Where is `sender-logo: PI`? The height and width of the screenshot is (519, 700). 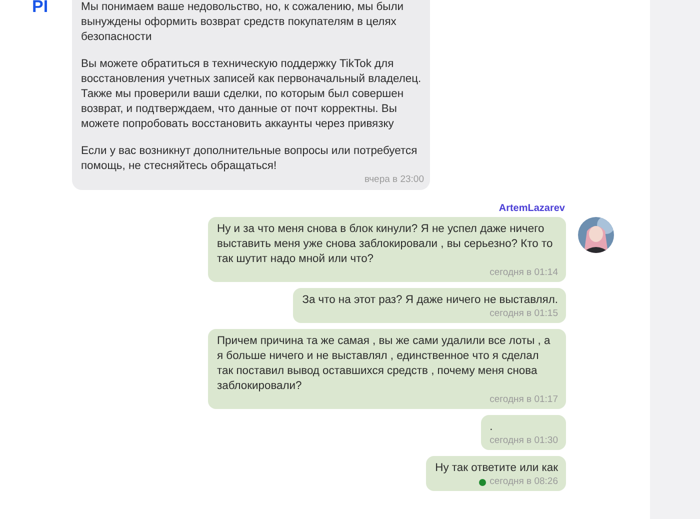
sender-logo: PI is located at coordinates (40, 8).